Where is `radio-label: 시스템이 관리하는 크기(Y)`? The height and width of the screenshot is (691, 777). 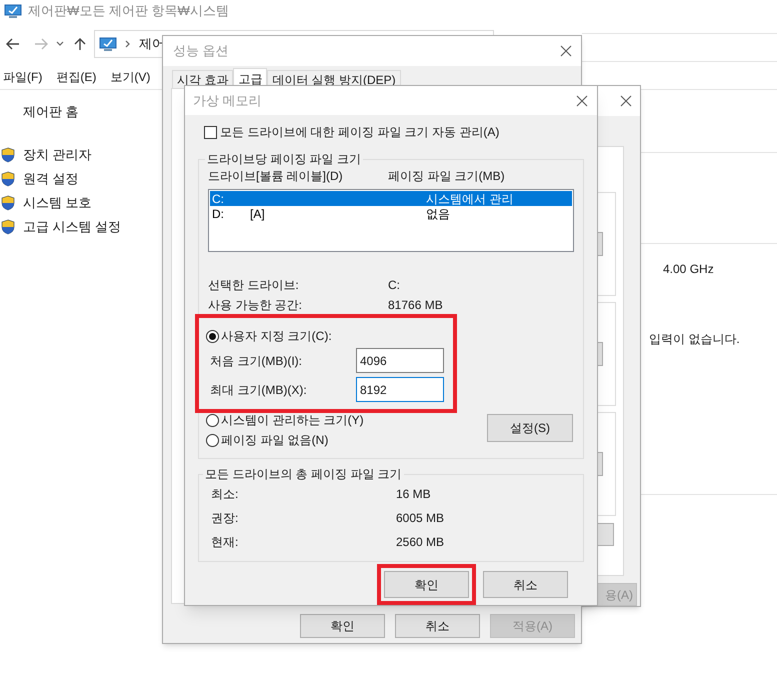 radio-label: 시스템이 관리하는 크기(Y) is located at coordinates (292, 420).